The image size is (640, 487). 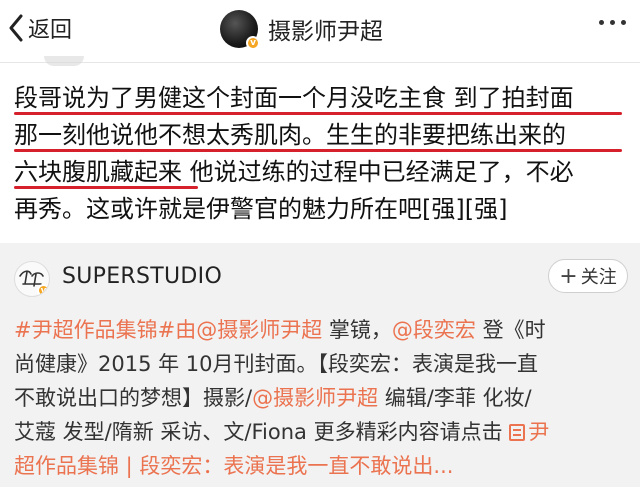 What do you see at coordinates (612, 22) in the screenshot?
I see `more-options-icon` at bounding box center [612, 22].